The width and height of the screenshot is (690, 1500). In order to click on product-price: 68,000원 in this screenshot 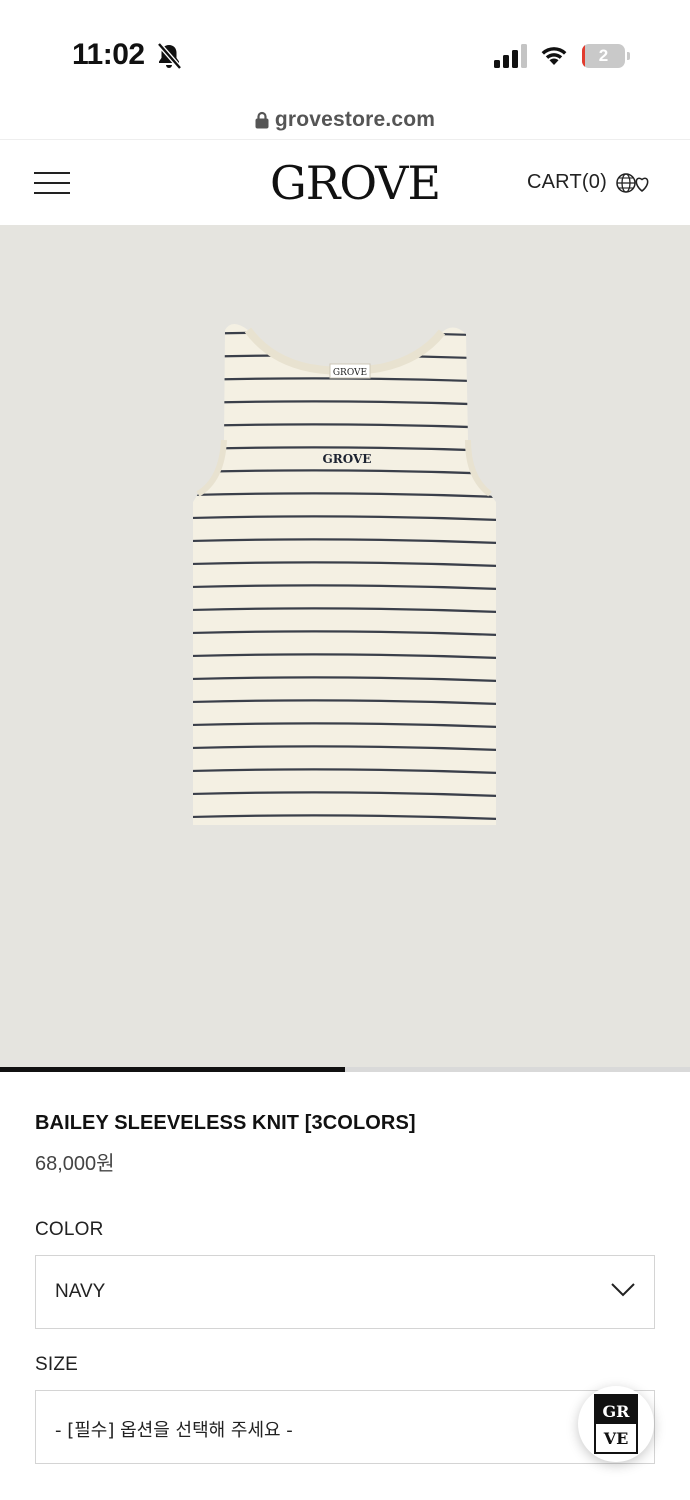, I will do `click(75, 1164)`.